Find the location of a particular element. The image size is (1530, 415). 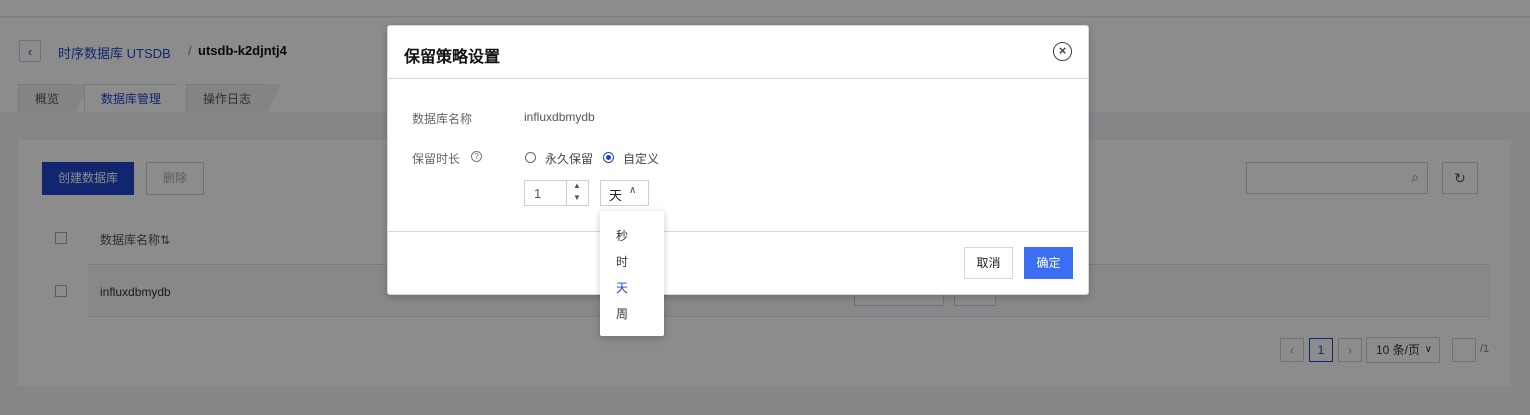

unit-option-hour: 时 is located at coordinates (622, 261).